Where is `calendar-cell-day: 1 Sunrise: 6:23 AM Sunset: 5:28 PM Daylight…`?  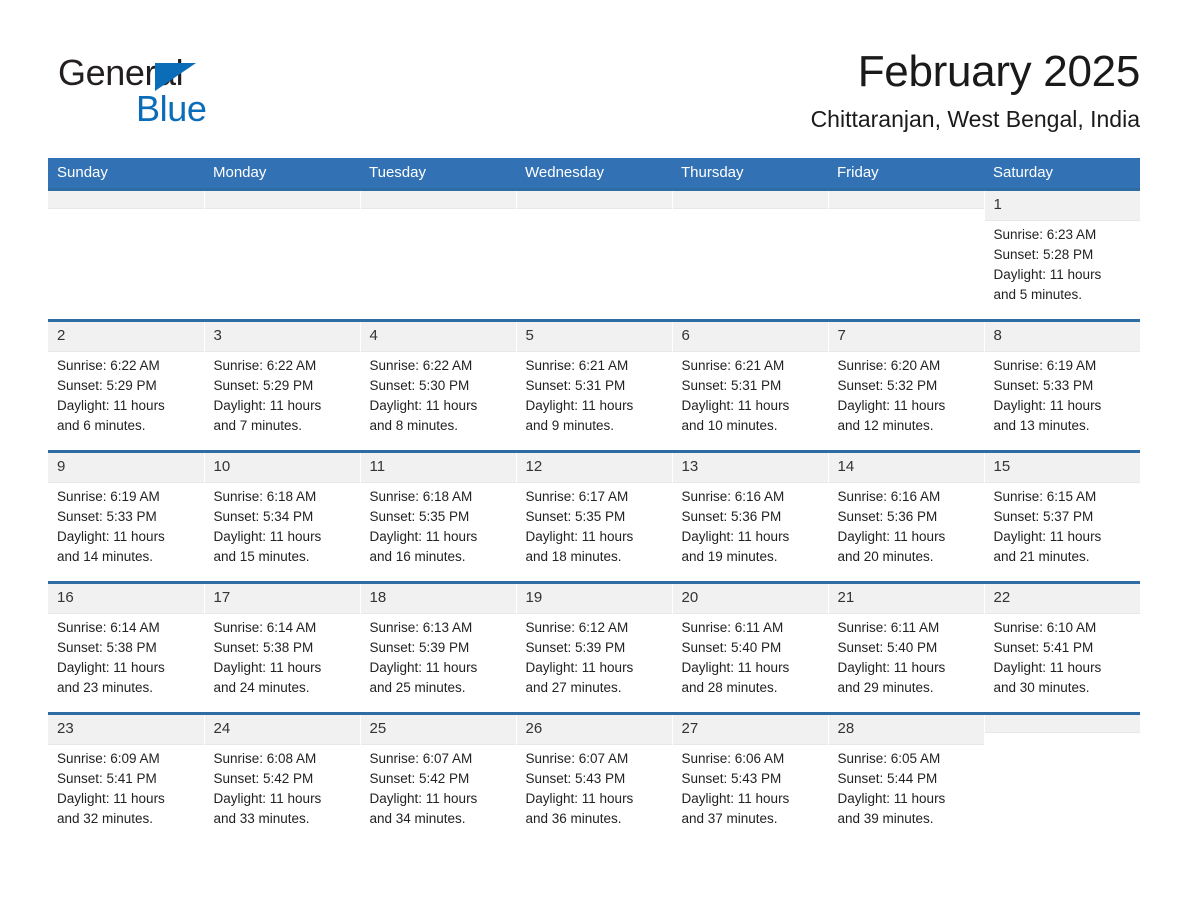 calendar-cell-day: 1 Sunrise: 6:23 AM Sunset: 5:28 PM Daylight… is located at coordinates (1062, 254).